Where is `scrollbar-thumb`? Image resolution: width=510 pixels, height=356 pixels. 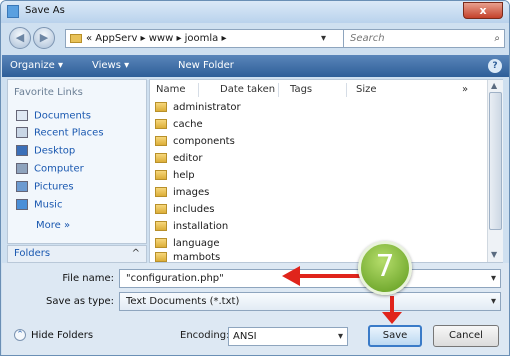 scrollbar-thumb is located at coordinates (495, 161).